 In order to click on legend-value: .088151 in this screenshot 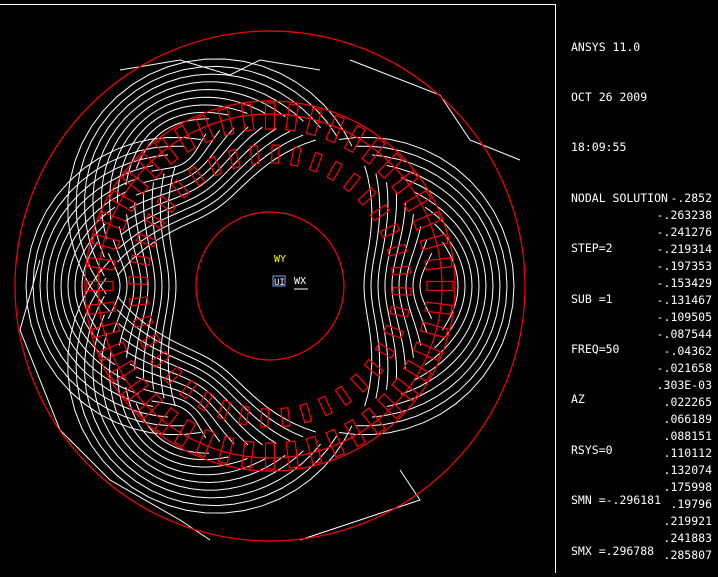, I will do `click(687, 436)`.